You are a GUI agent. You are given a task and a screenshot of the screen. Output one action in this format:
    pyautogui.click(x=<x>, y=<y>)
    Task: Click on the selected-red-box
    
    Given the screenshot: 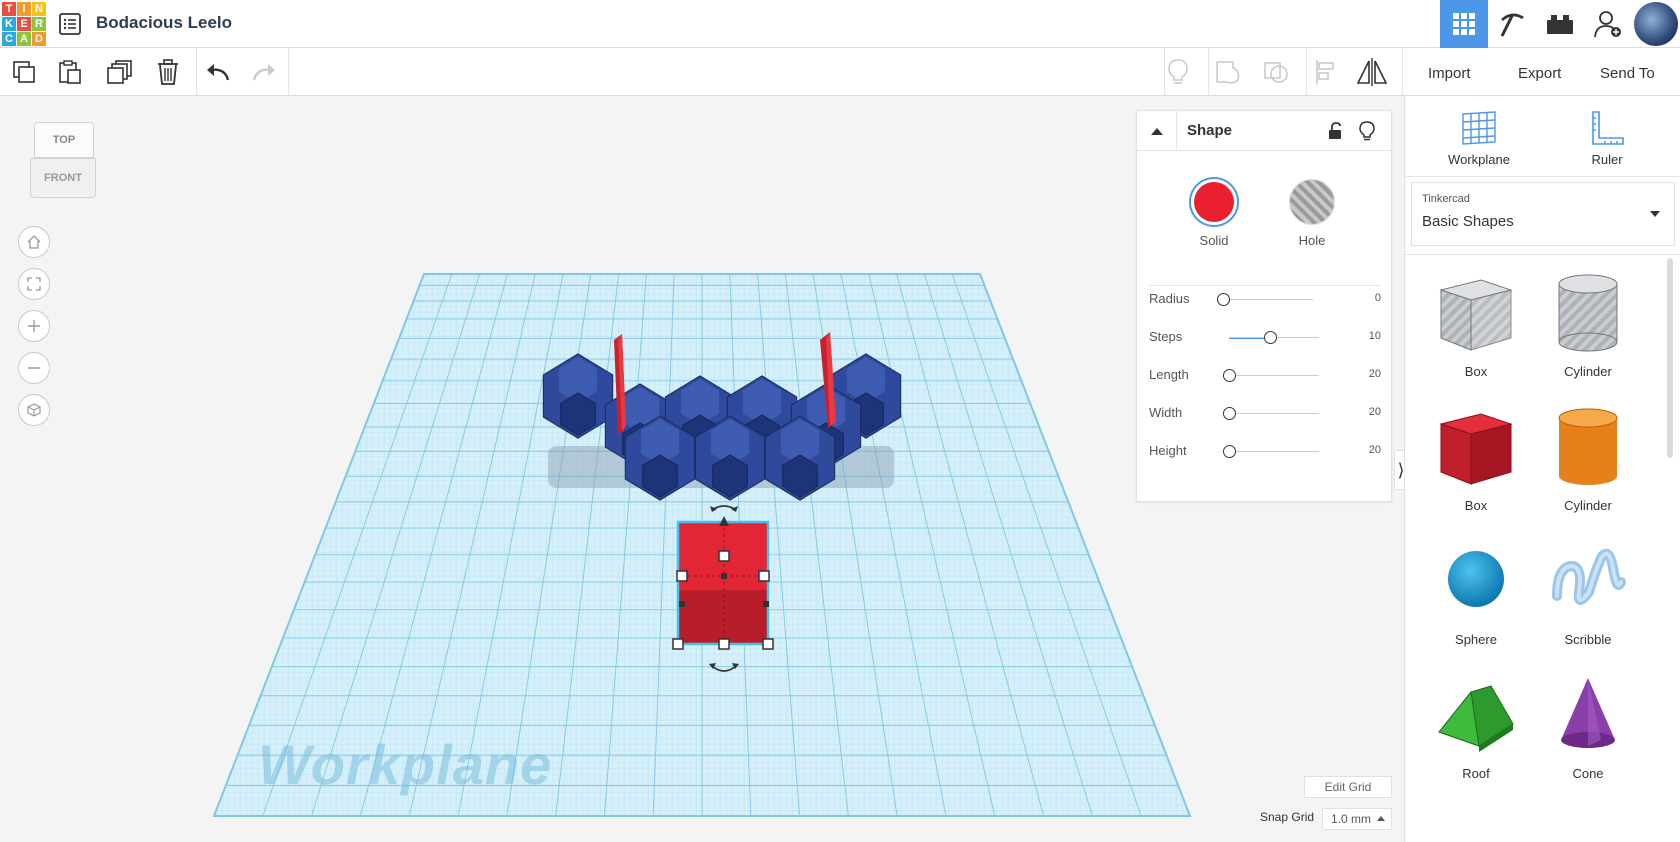 What is the action you would take?
    pyautogui.click(x=723, y=583)
    